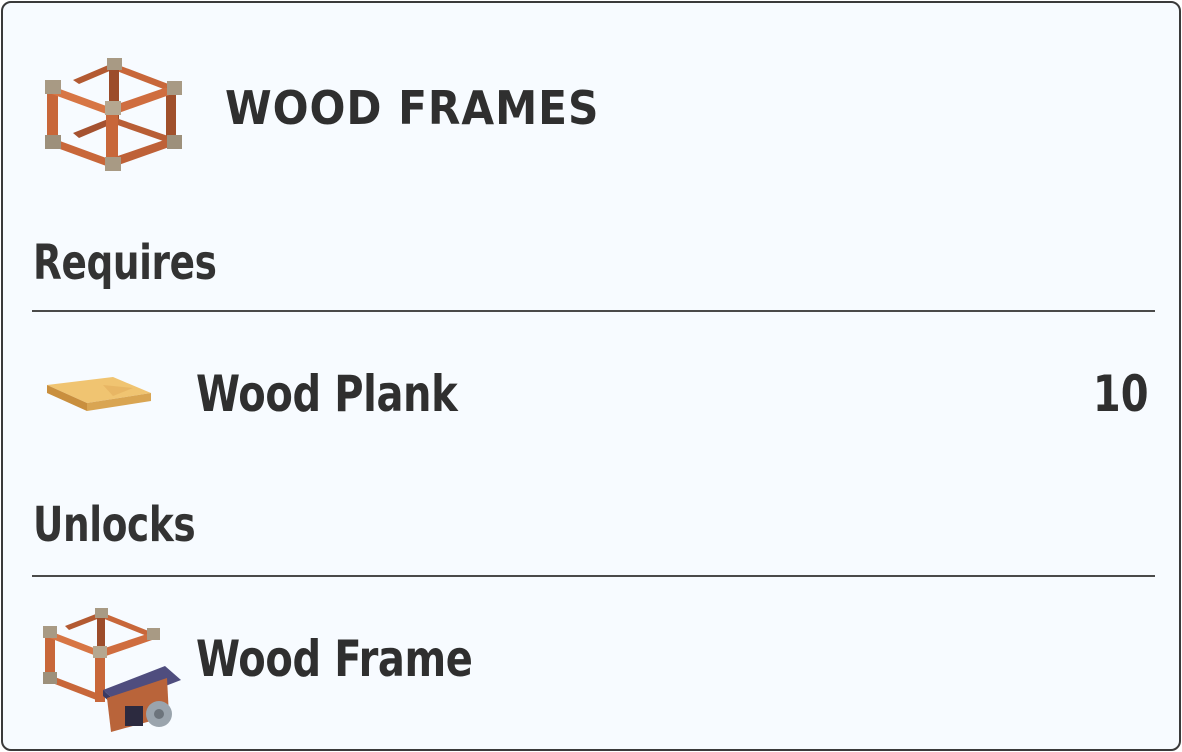 The height and width of the screenshot is (752, 1182). What do you see at coordinates (334, 659) in the screenshot?
I see `list-item-label: Wood Frame` at bounding box center [334, 659].